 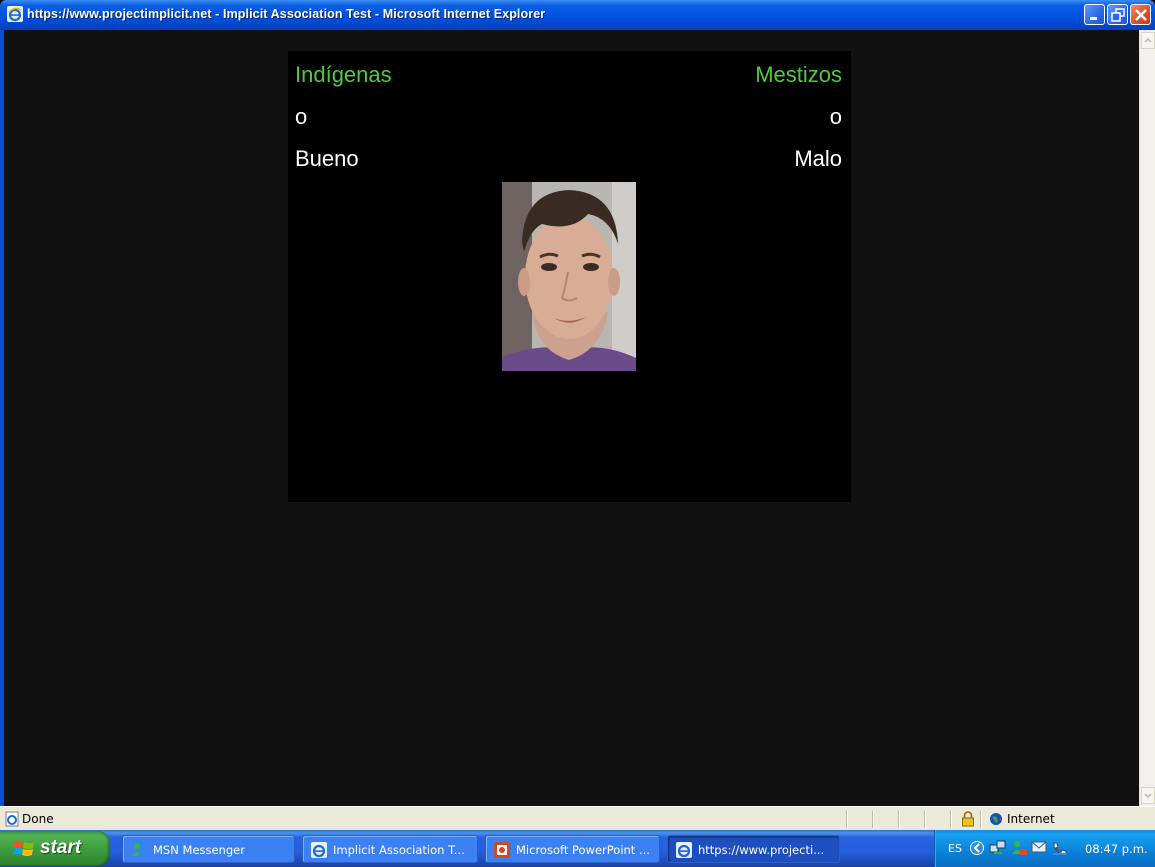 What do you see at coordinates (343, 74) in the screenshot?
I see `left-target-category: Indígenas` at bounding box center [343, 74].